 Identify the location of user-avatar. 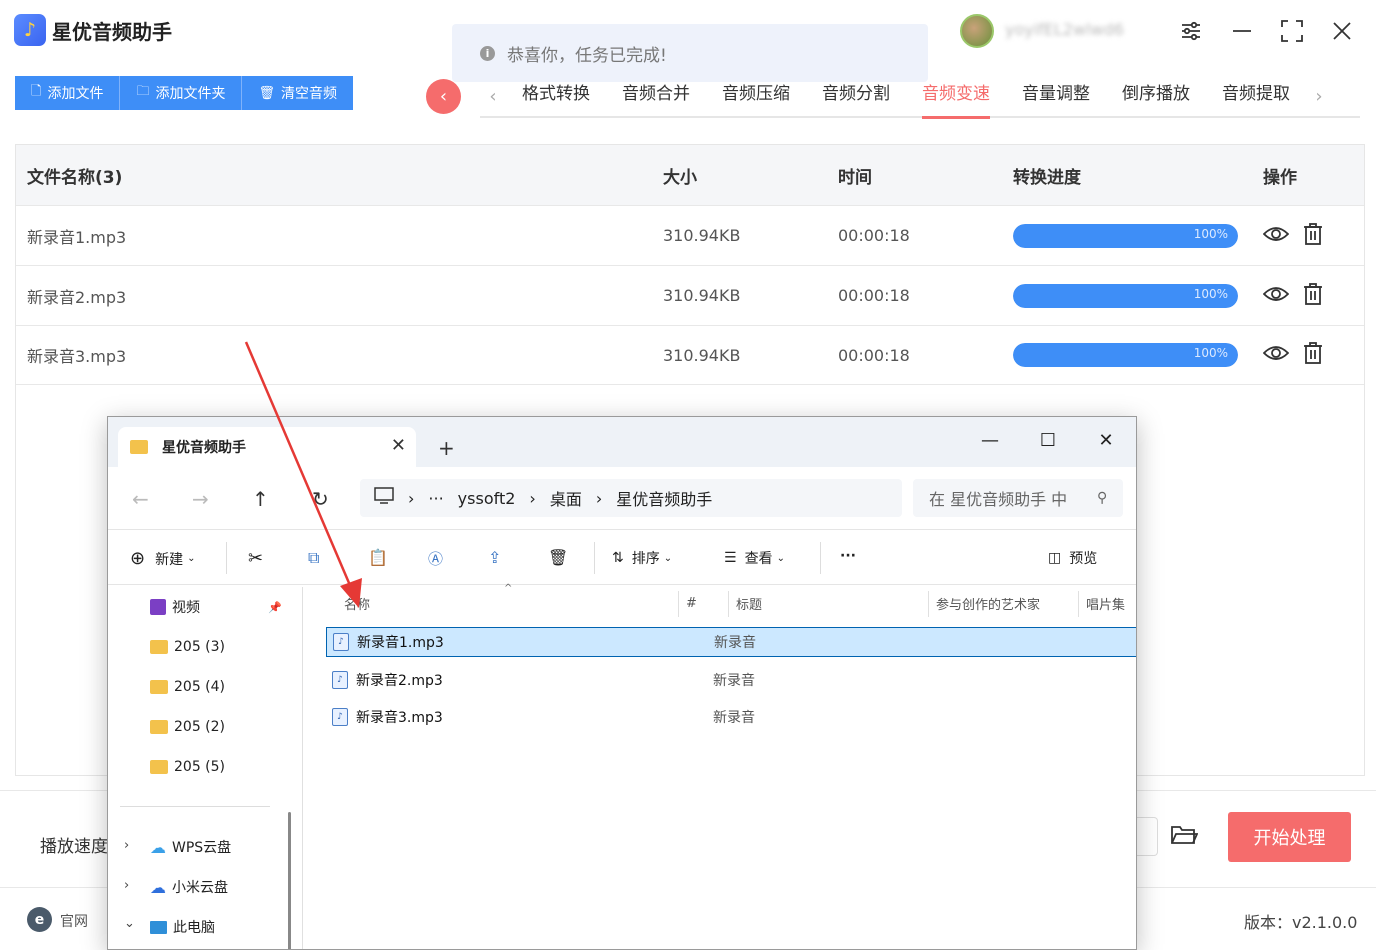
(977, 31).